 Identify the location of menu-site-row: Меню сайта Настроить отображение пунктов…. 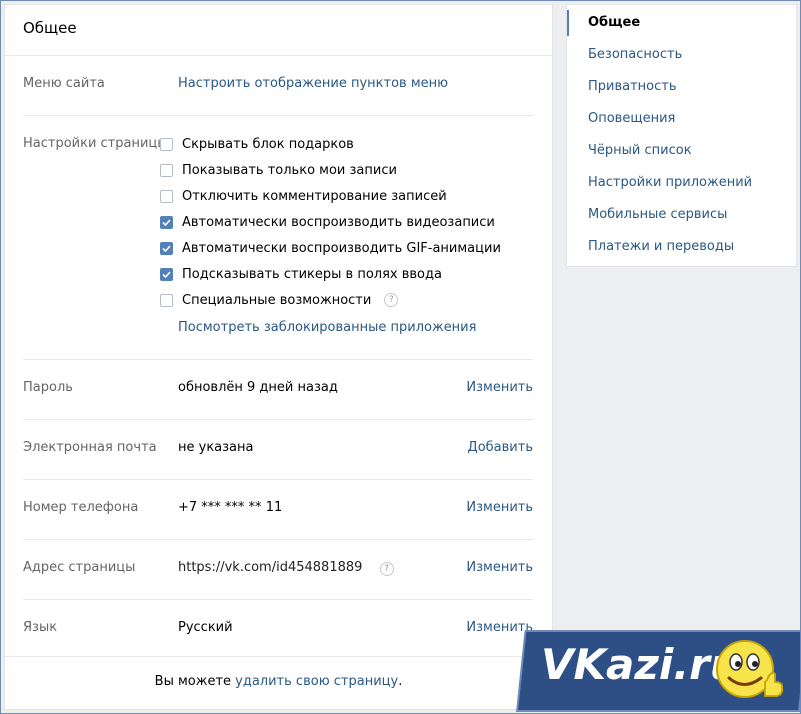
(278, 85).